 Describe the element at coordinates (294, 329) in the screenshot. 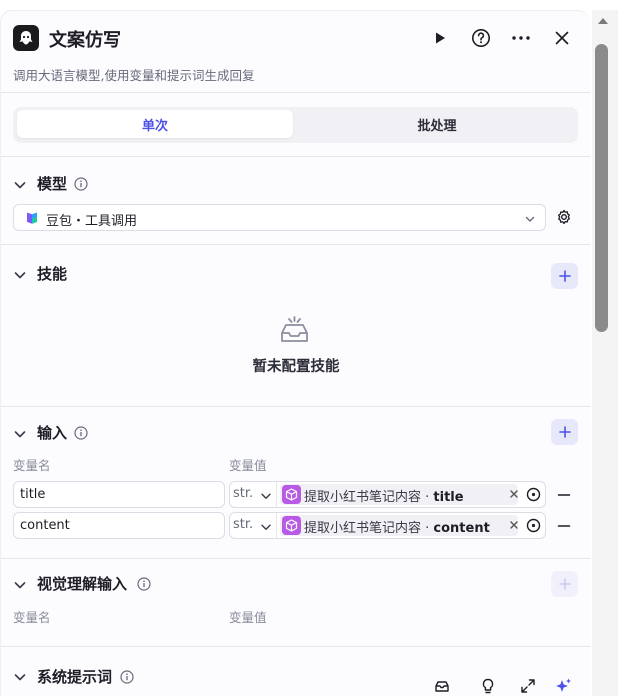

I see `empty-inbox-icon` at that location.